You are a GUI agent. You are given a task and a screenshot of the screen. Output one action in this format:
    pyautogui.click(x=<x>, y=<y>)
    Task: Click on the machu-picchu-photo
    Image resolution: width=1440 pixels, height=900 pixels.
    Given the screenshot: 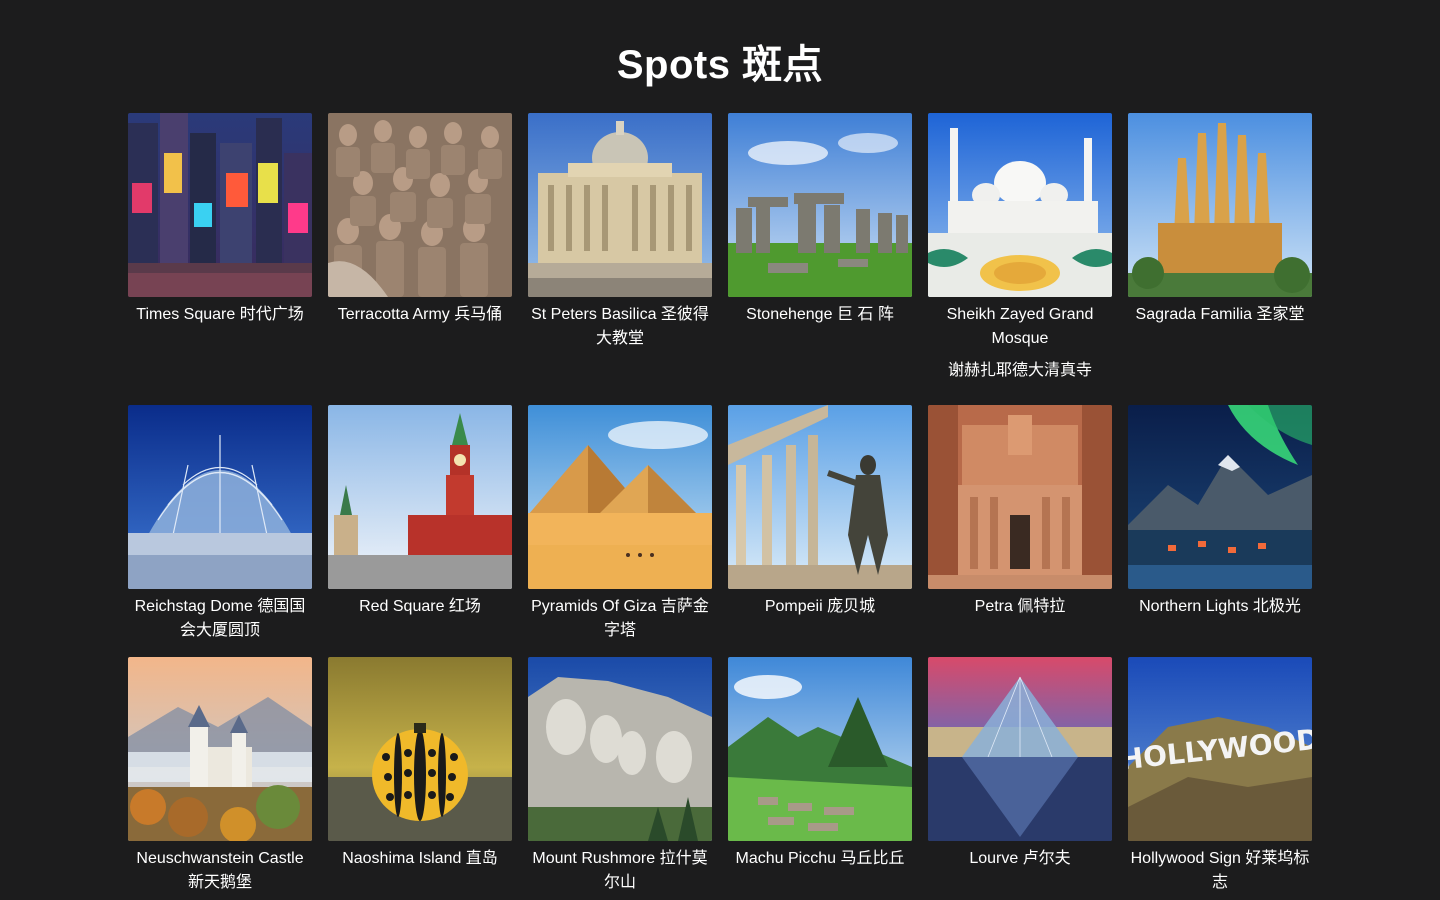 What is the action you would take?
    pyautogui.click(x=820, y=749)
    